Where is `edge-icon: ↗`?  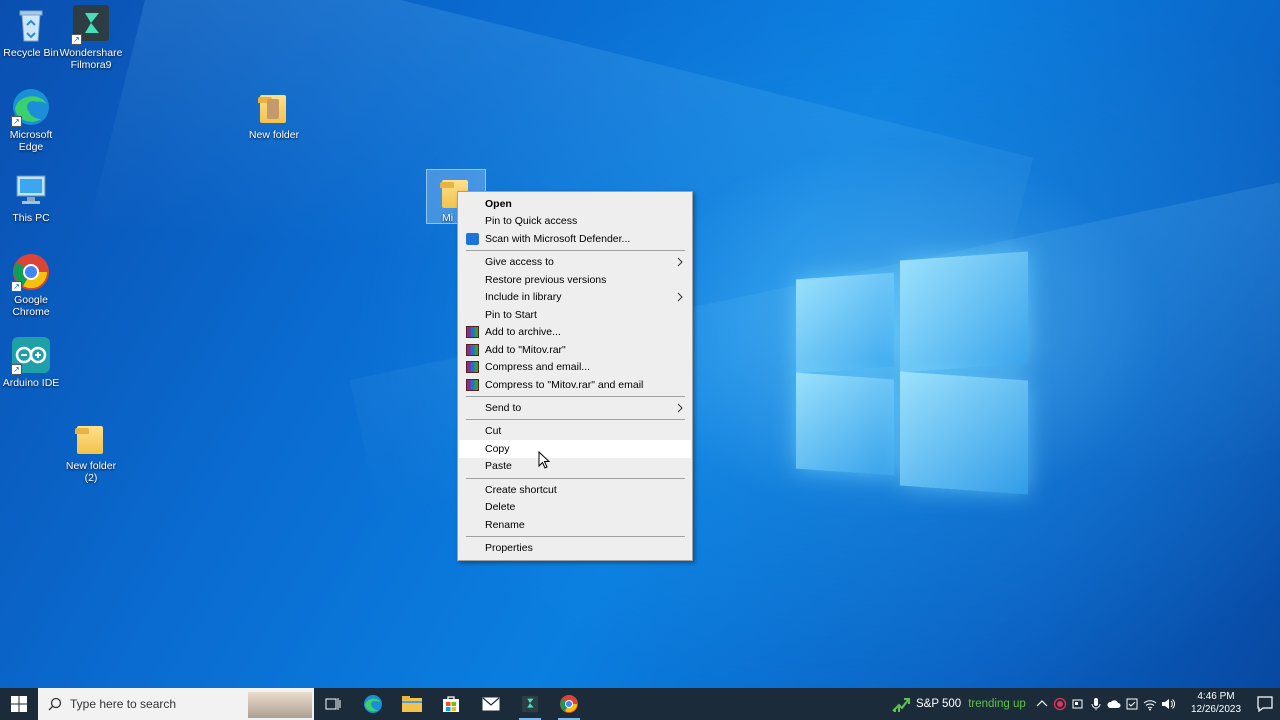
edge-icon: ↗ is located at coordinates (31, 107).